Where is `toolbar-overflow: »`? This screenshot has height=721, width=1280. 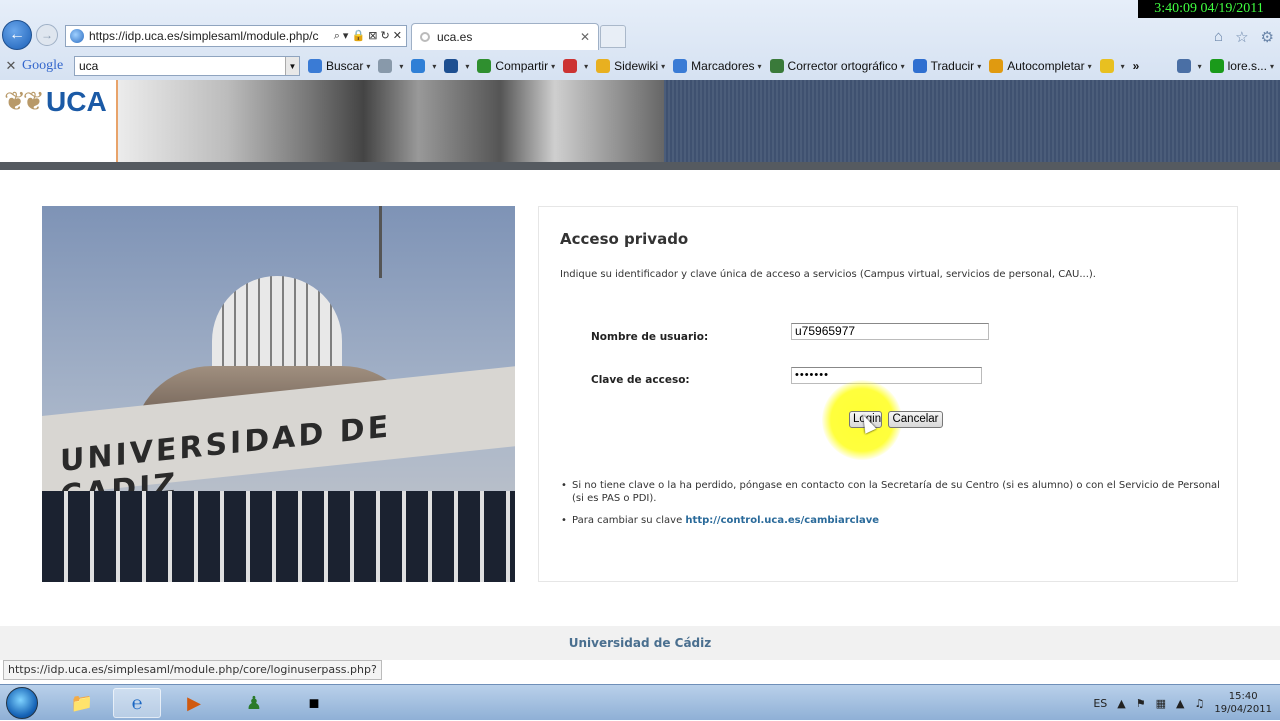 toolbar-overflow: » is located at coordinates (1136, 66).